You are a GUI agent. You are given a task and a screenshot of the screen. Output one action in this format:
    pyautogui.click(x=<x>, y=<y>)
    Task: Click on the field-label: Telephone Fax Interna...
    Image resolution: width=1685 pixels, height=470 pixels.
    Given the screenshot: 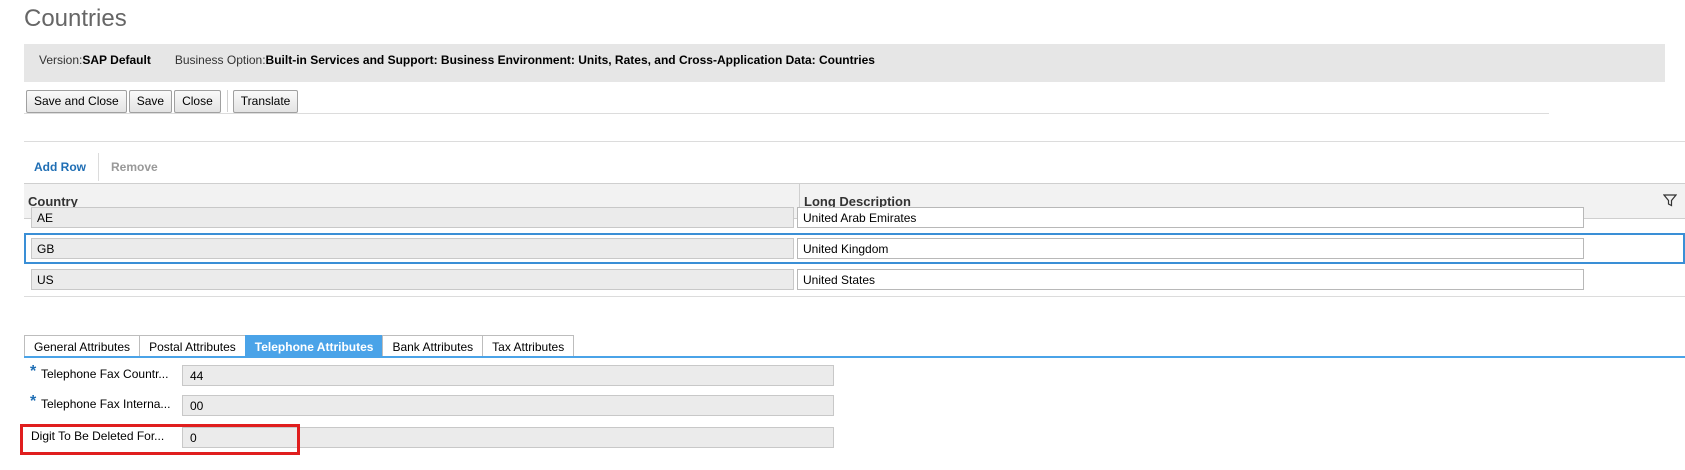 What is the action you would take?
    pyautogui.click(x=106, y=404)
    